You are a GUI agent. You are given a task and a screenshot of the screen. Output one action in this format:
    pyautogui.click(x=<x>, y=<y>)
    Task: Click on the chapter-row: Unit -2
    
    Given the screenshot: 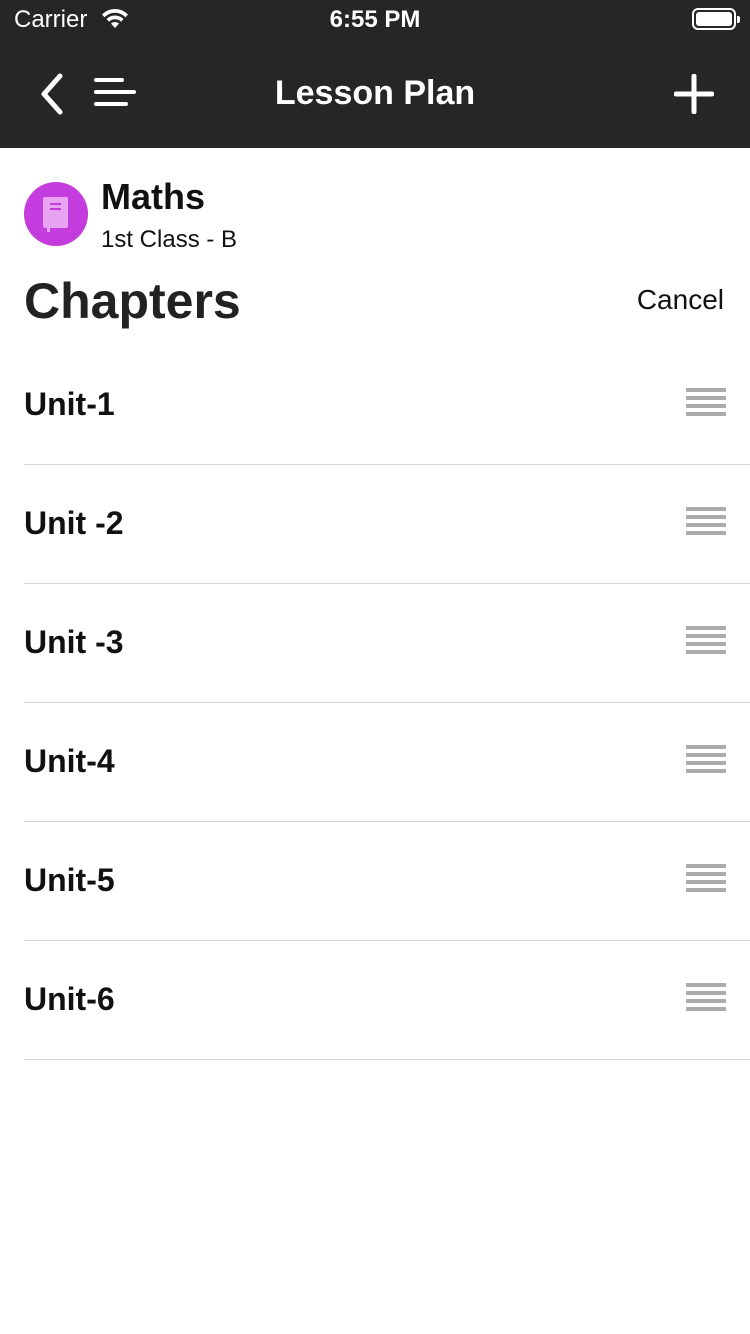 What is the action you would take?
    pyautogui.click(x=387, y=524)
    